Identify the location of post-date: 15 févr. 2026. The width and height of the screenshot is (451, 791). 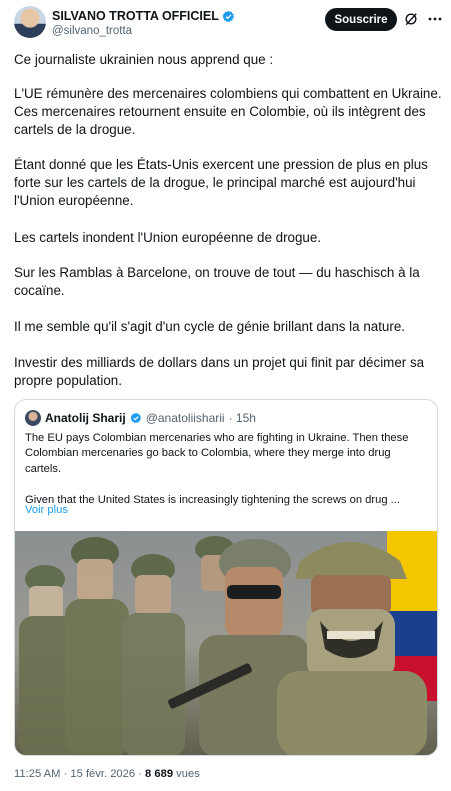
(102, 774).